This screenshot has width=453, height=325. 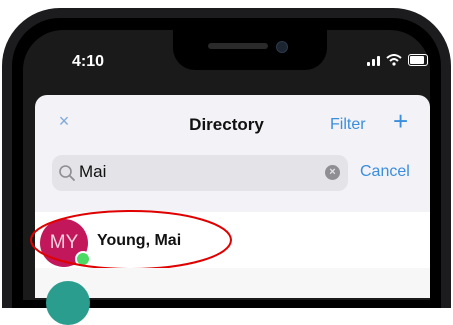 What do you see at coordinates (250, 50) in the screenshot?
I see `notch` at bounding box center [250, 50].